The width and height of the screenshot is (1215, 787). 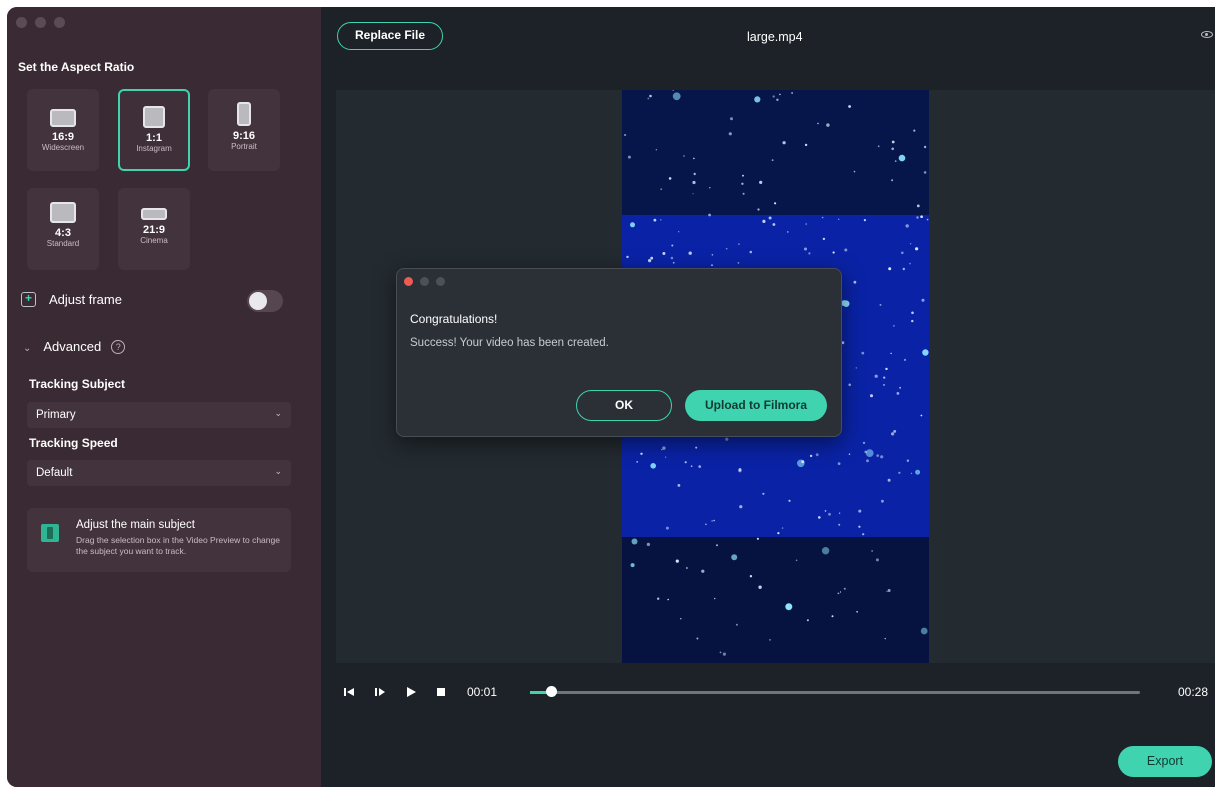 What do you see at coordinates (54, 473) in the screenshot?
I see `tracking-speed-value: Default` at bounding box center [54, 473].